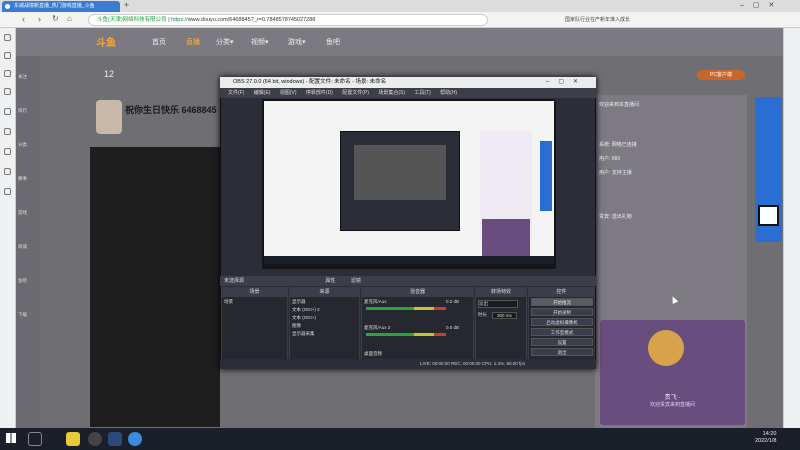 The image size is (800, 450). Describe the element at coordinates (155, 287) in the screenshot. I see `video-player` at that location.